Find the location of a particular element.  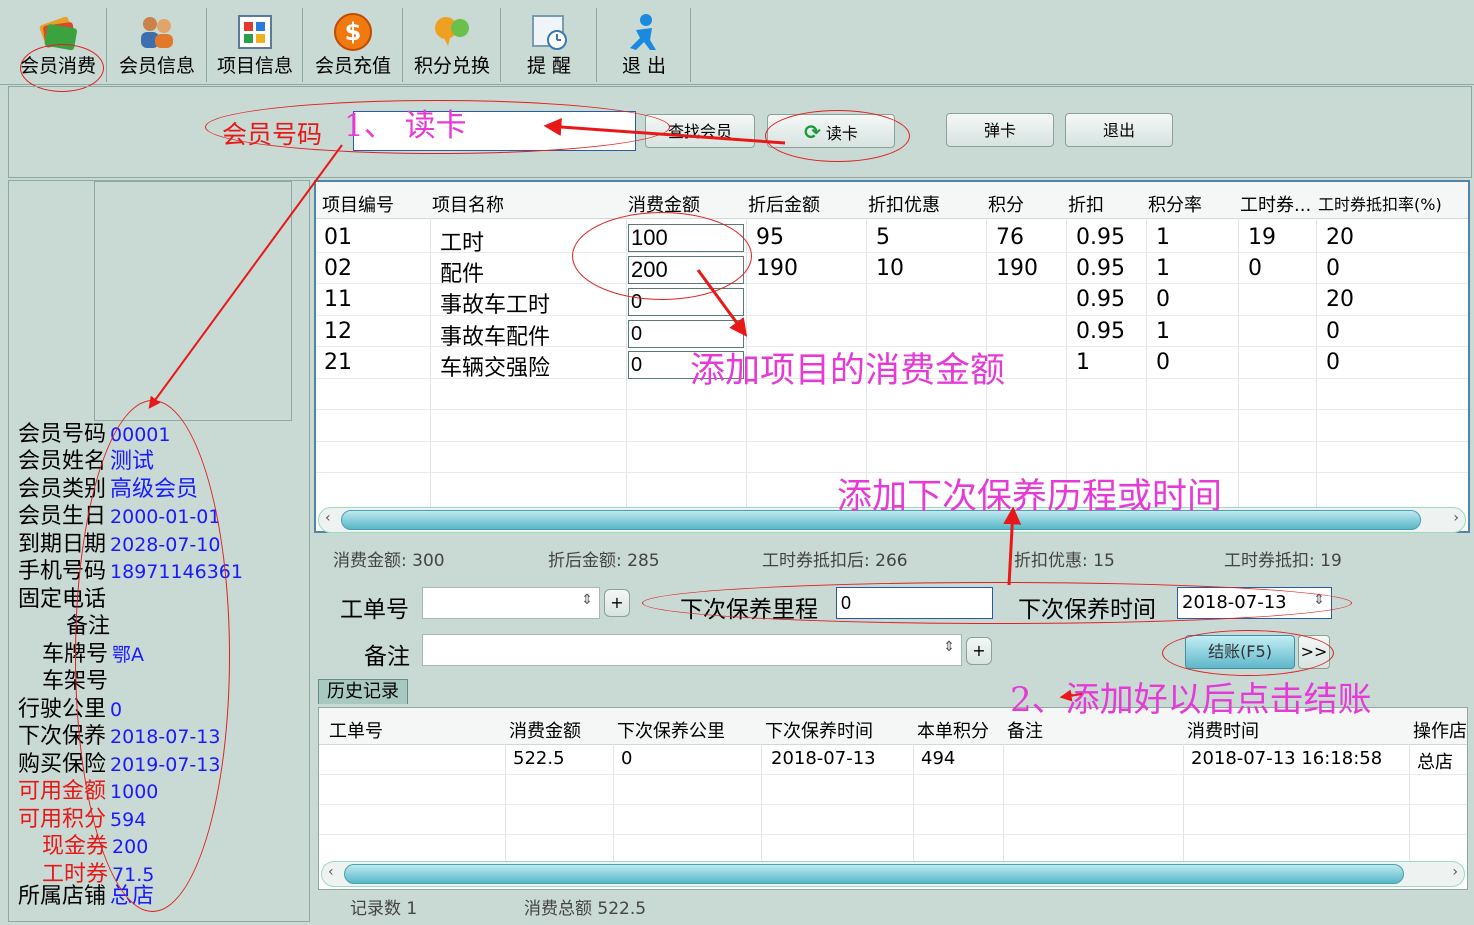

items-cell: 21 is located at coordinates (338, 362).